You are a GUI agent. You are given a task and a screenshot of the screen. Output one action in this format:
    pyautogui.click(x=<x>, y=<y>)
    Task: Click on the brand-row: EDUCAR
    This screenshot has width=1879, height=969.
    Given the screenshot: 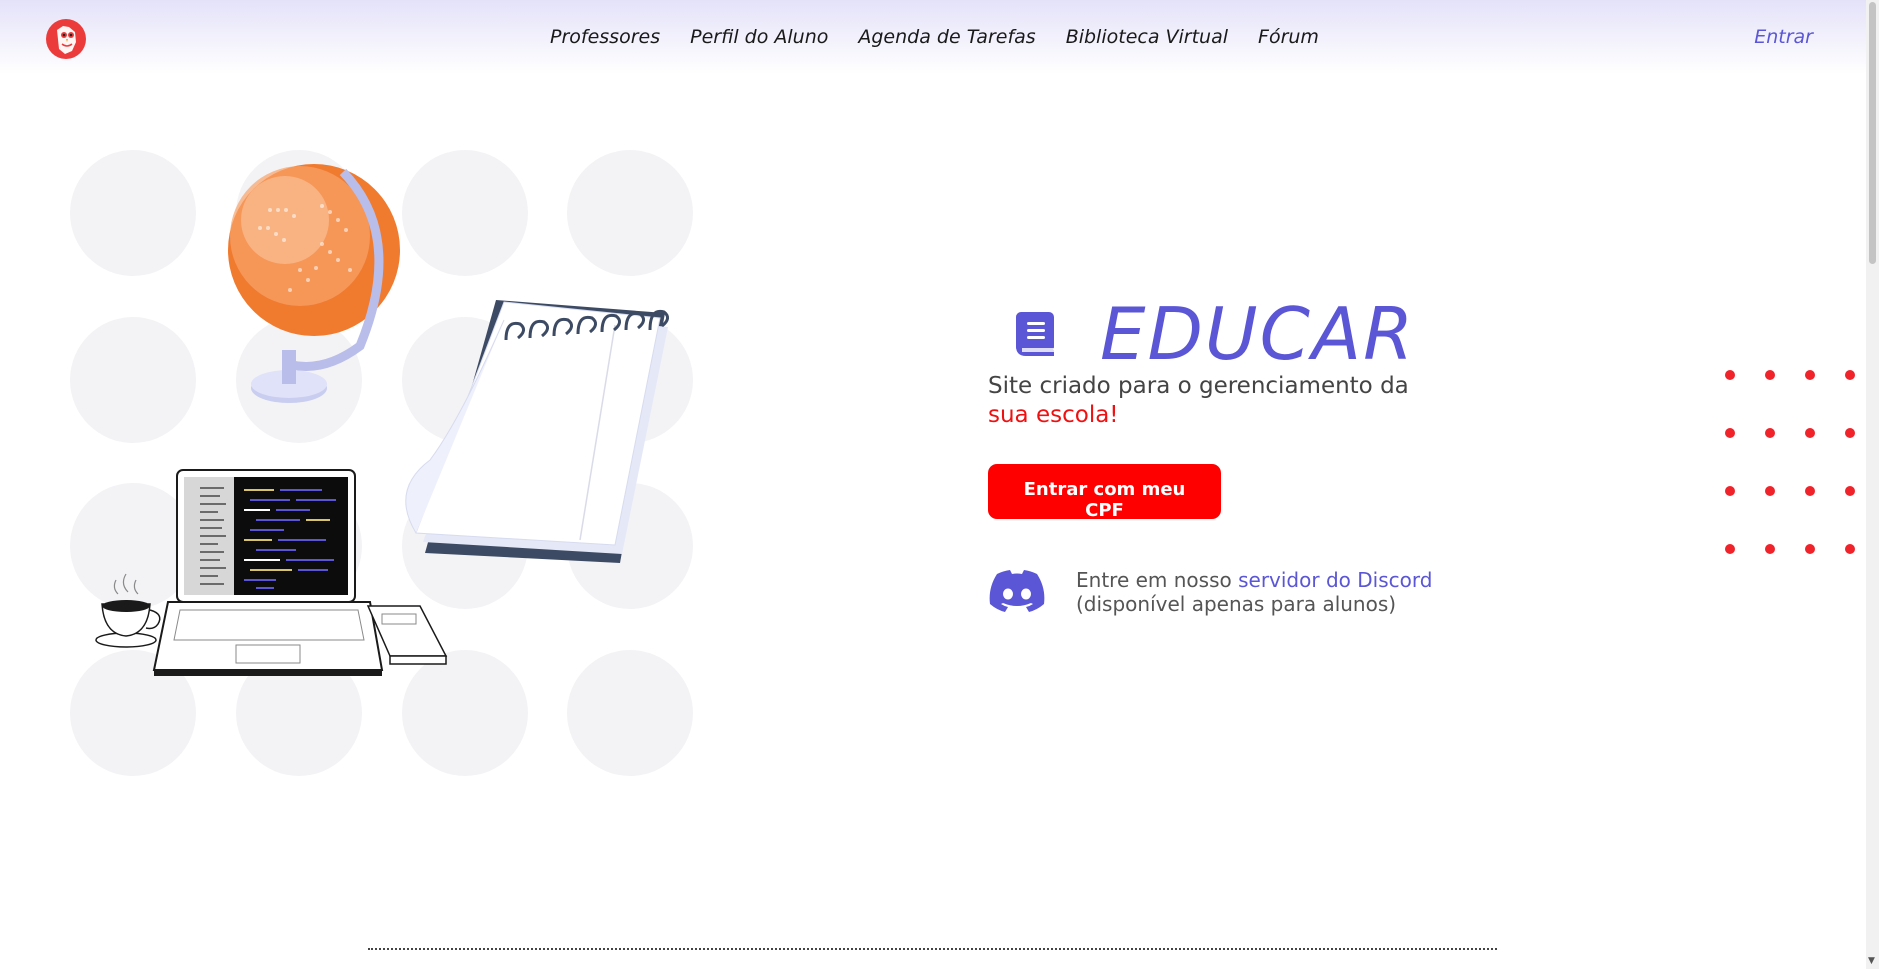 What is the action you would take?
    pyautogui.click(x=1248, y=334)
    